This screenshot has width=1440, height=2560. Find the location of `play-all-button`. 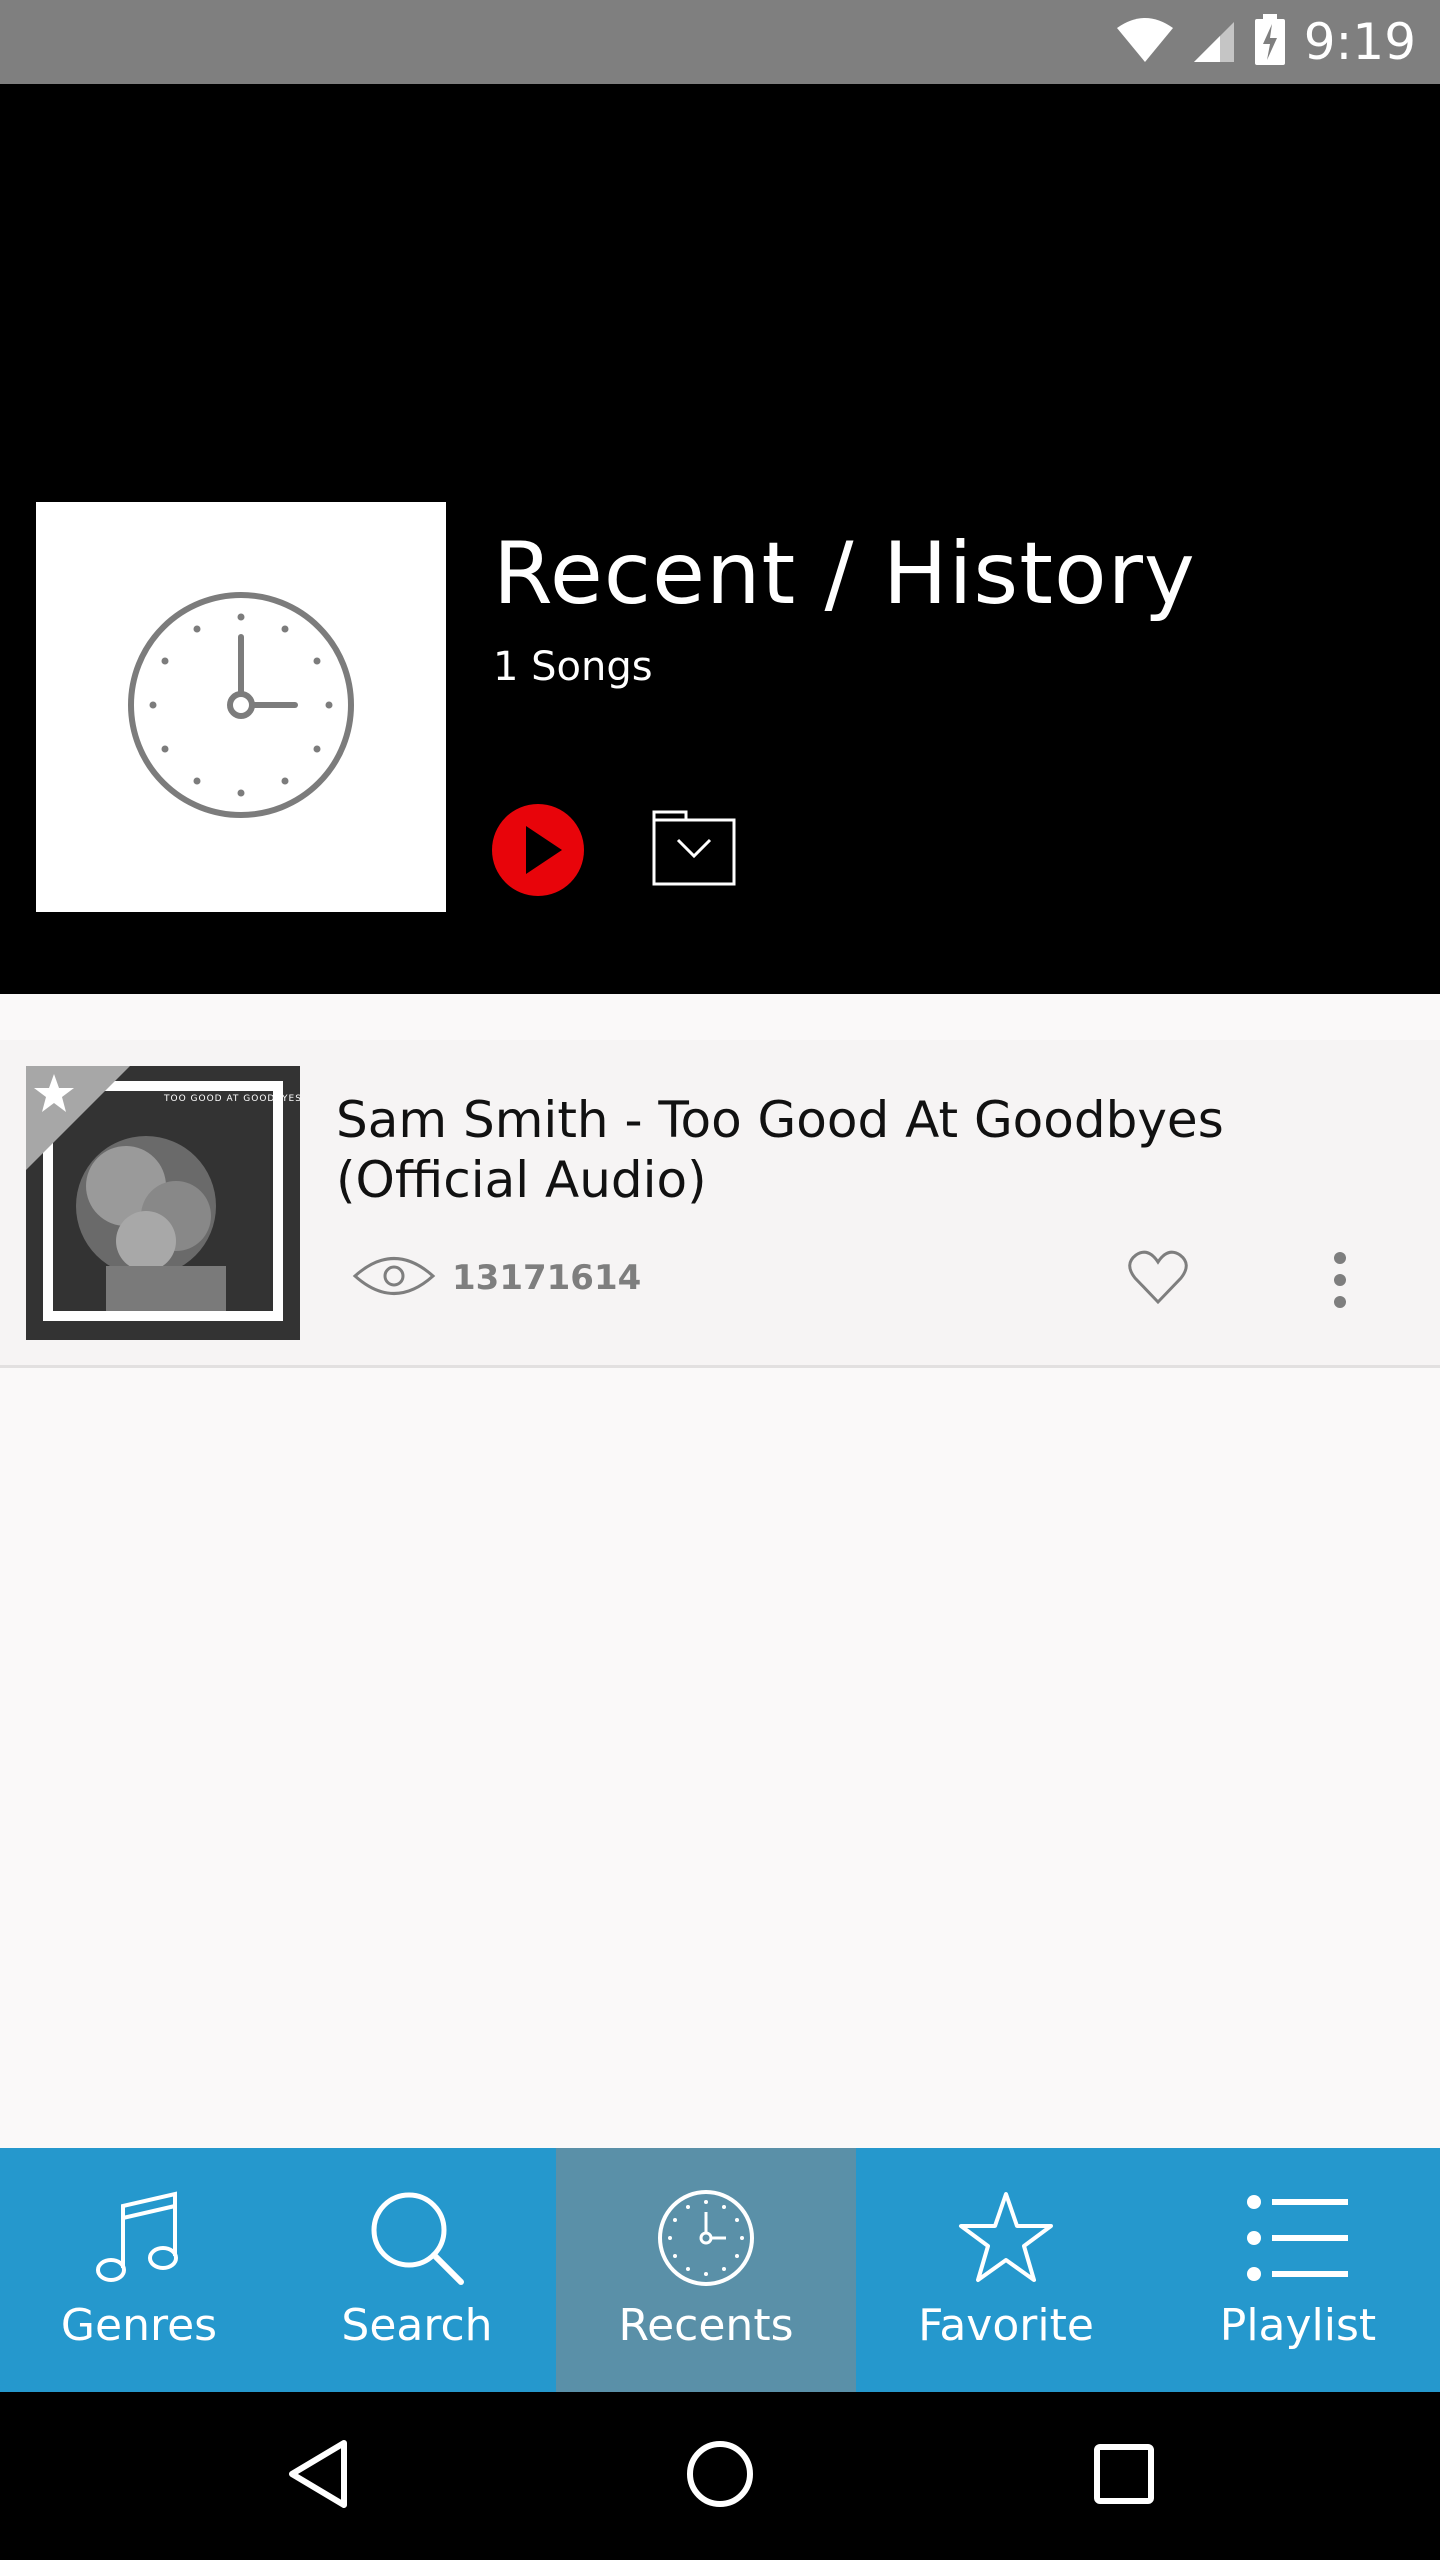

play-all-button is located at coordinates (538, 850).